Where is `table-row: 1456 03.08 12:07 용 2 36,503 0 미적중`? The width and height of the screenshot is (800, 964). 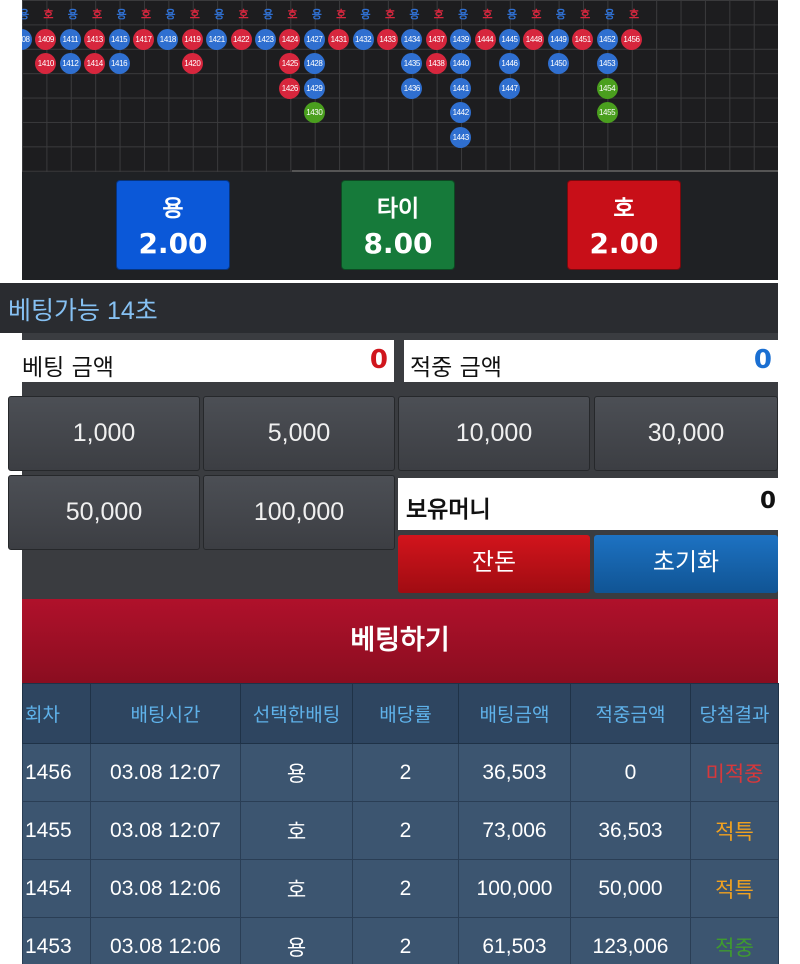 table-row: 1456 03.08 12:07 용 2 36,503 0 미적중 is located at coordinates (400, 772).